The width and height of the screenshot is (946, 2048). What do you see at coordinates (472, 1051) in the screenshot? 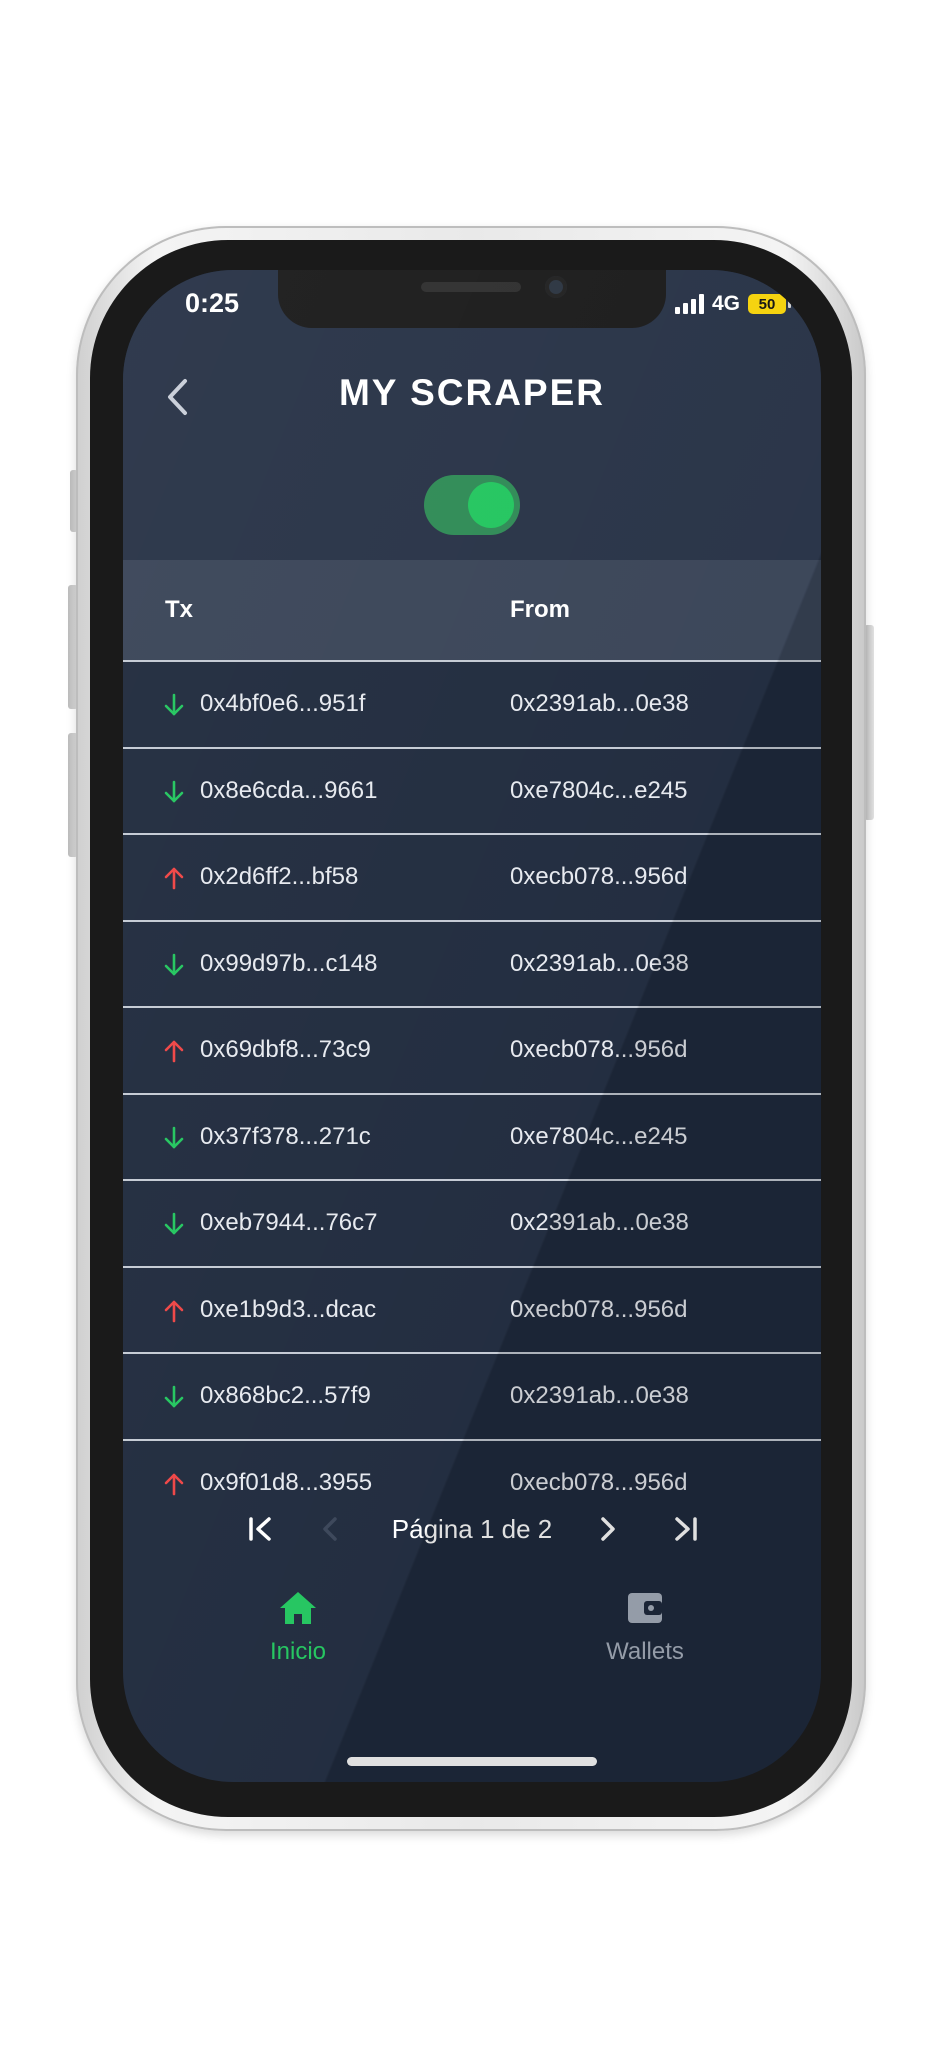
I see `table-row: 0x69dbf8...73c9 0xecb078...956d` at bounding box center [472, 1051].